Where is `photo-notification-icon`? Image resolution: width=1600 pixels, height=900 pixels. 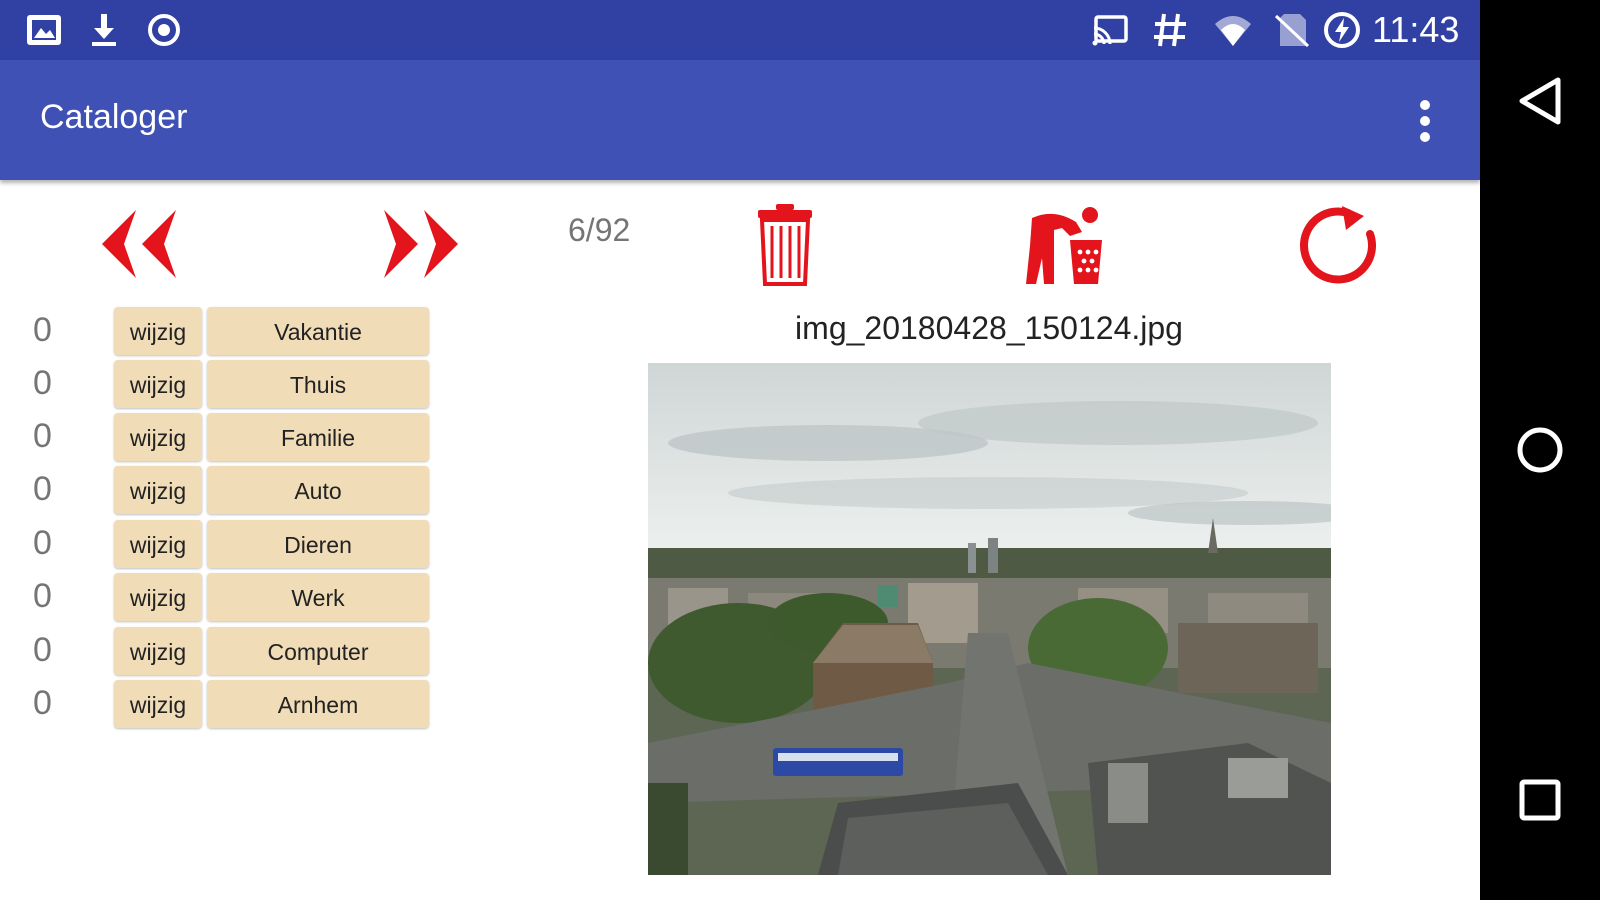
photo-notification-icon is located at coordinates (44, 30).